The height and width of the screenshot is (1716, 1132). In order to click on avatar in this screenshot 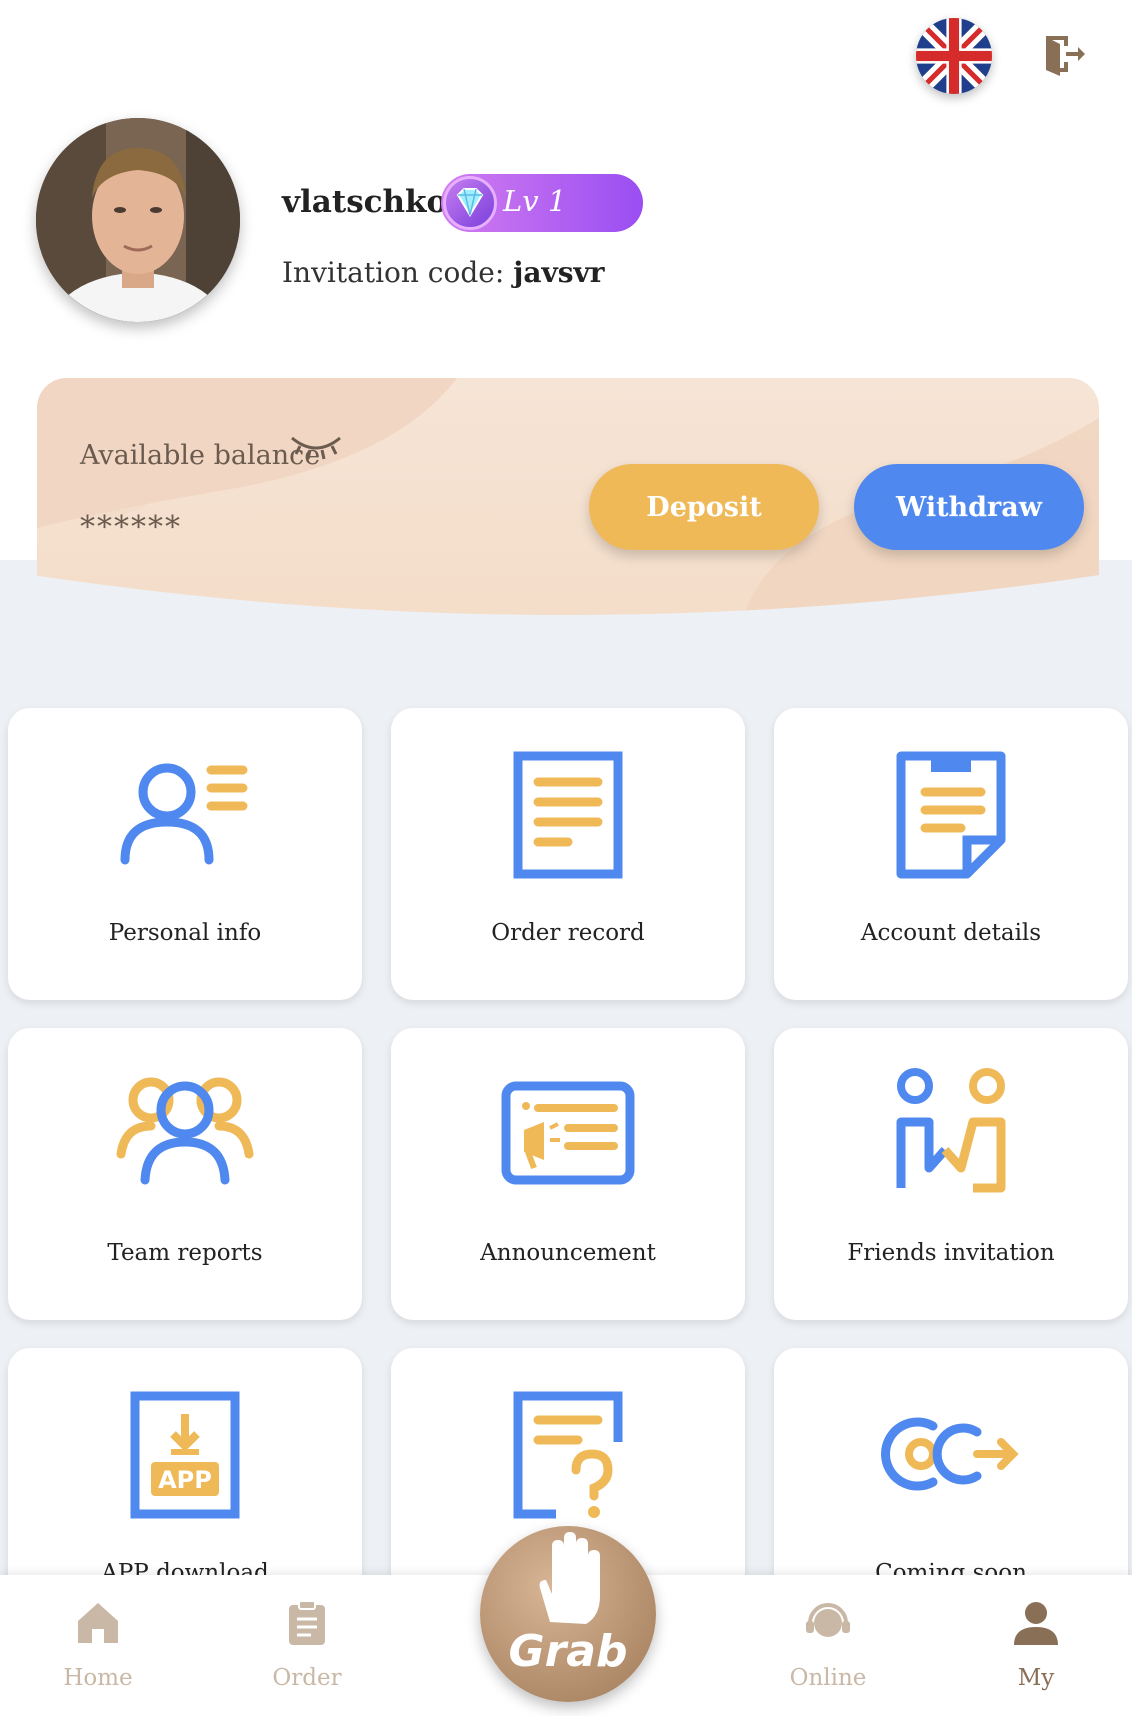, I will do `click(138, 220)`.